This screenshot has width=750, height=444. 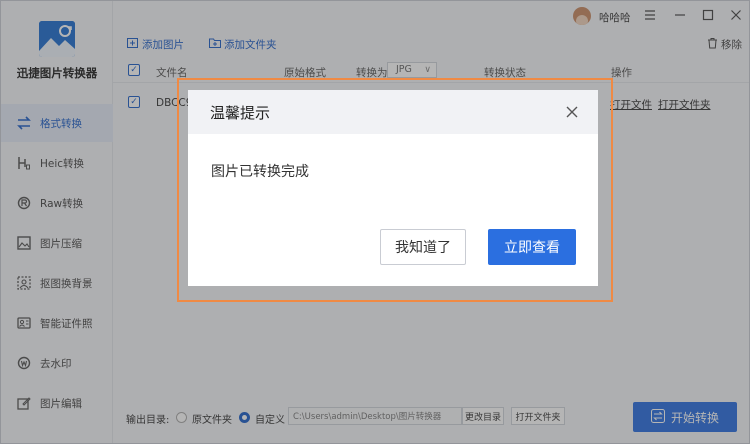 What do you see at coordinates (393, 112) in the screenshot?
I see `dialog-header: 温馨提示` at bounding box center [393, 112].